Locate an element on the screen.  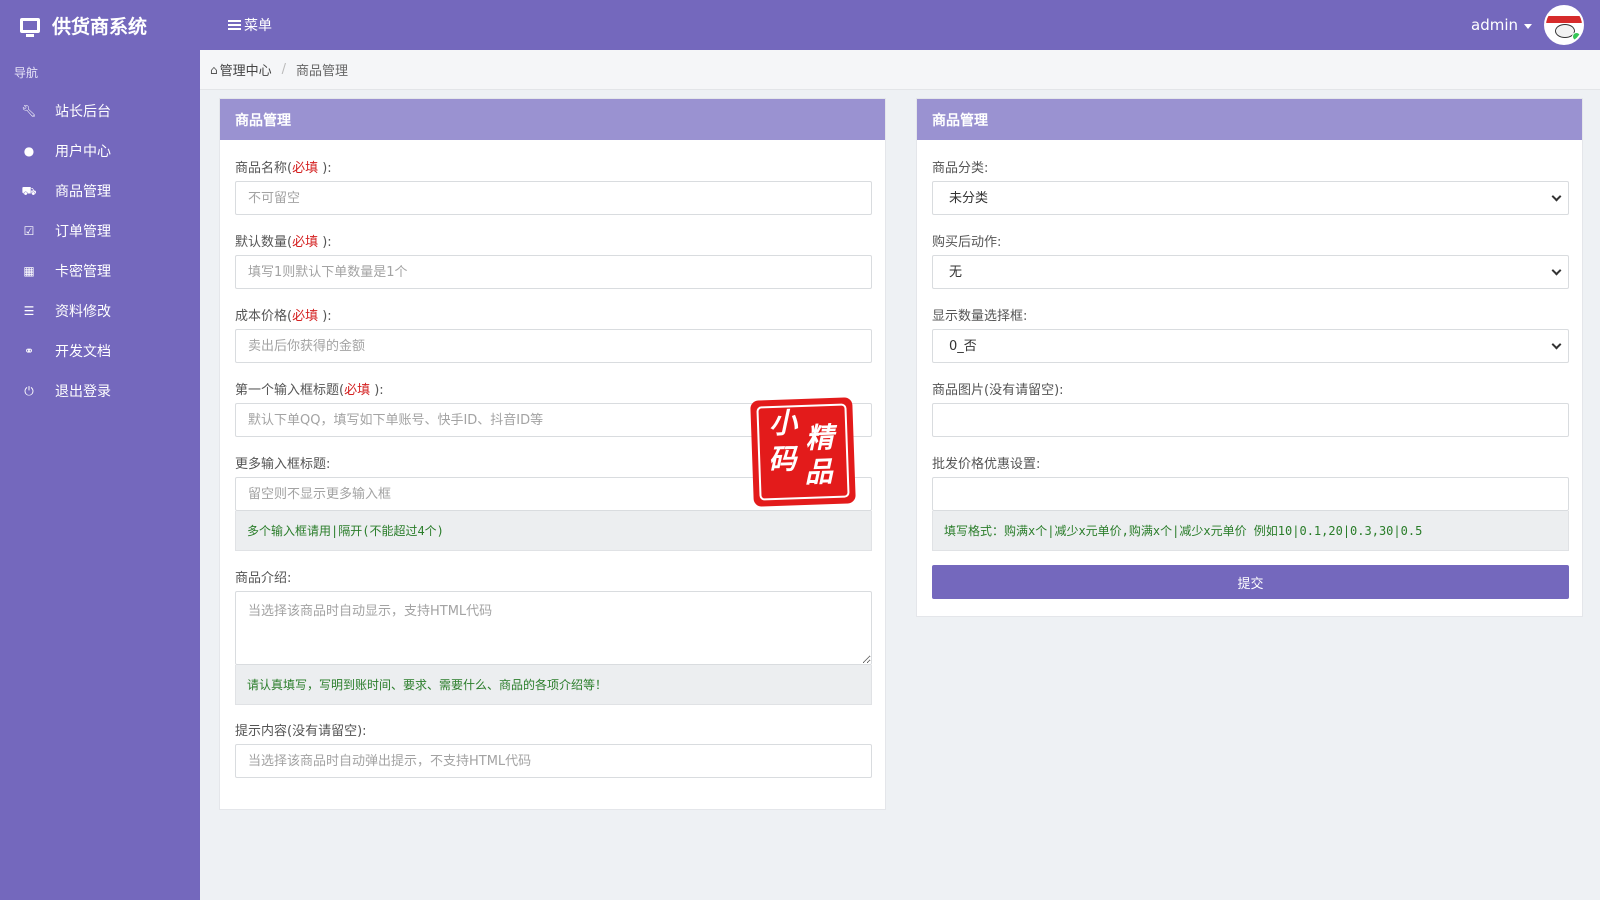
sidebar-item-user-center: ● 用户中心 is located at coordinates (100, 151).